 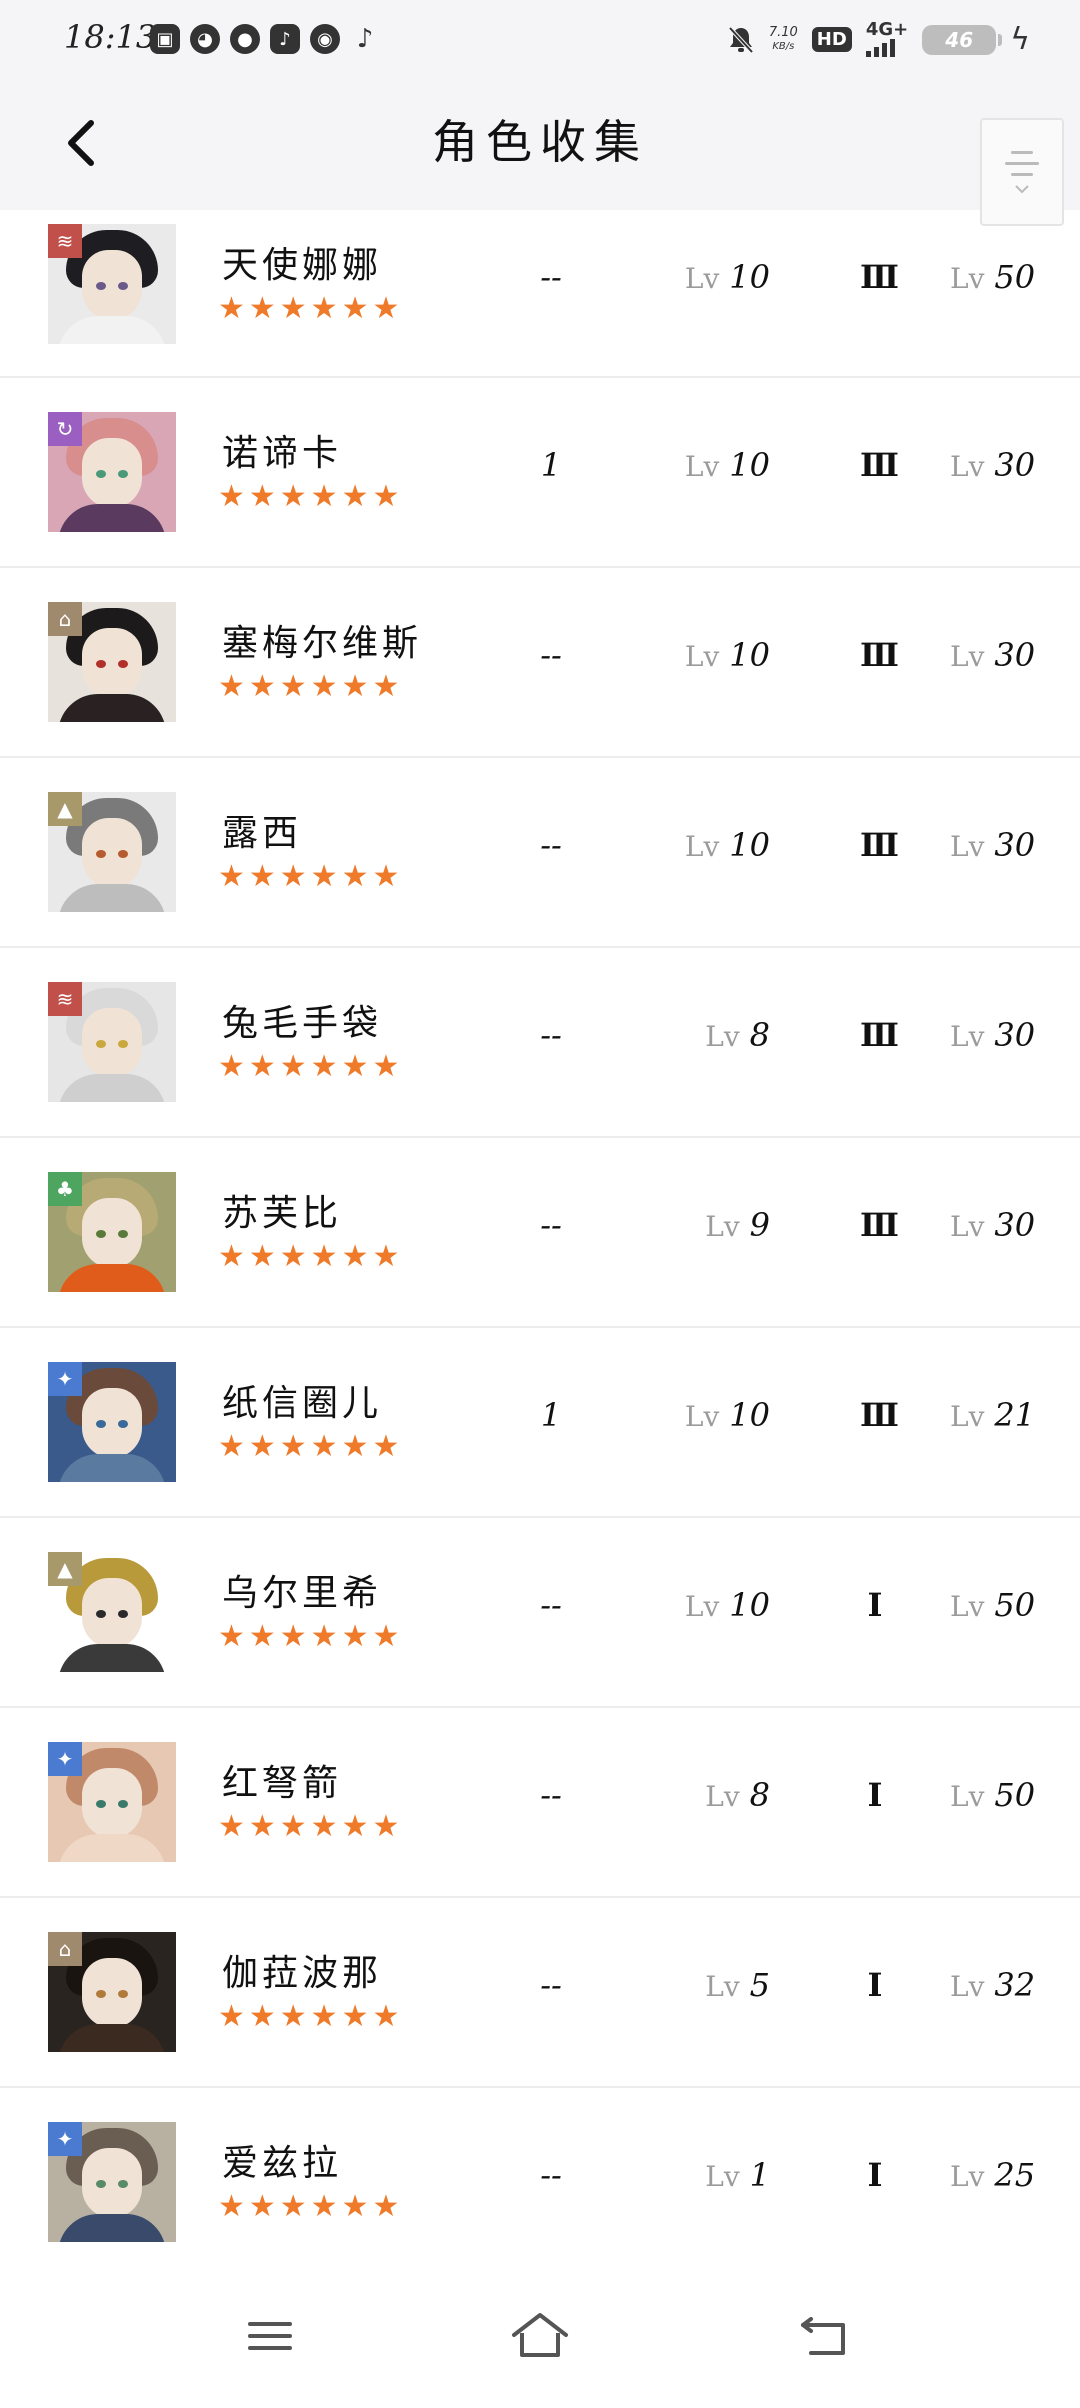 I want to click on character-row: ≋ 兔毛手袋 ★★★★★★ -- Lv 8 Ⅲ Lv 30, so click(x=540, y=1043).